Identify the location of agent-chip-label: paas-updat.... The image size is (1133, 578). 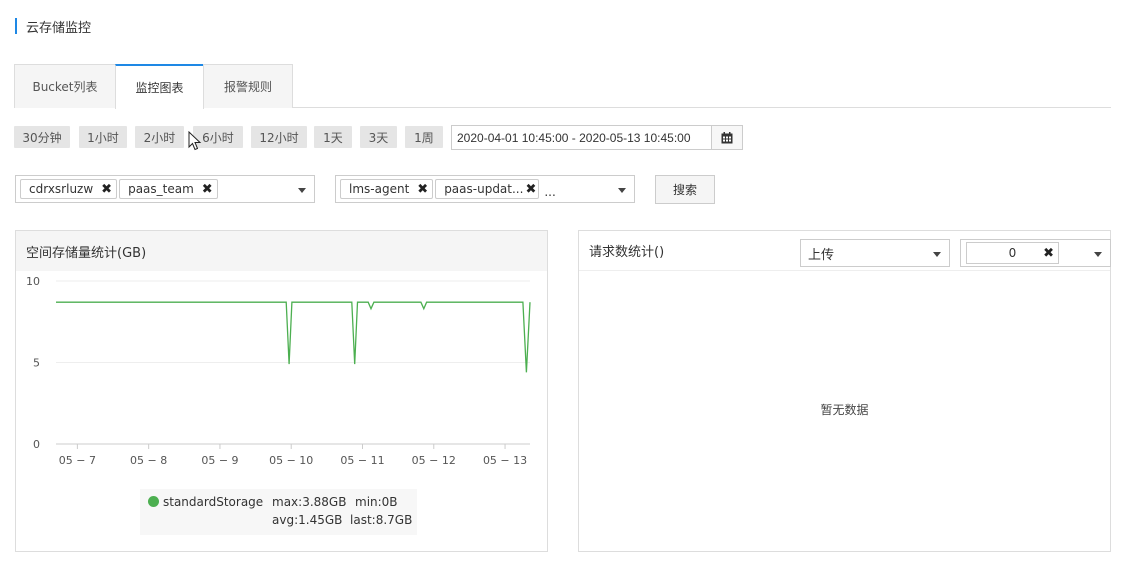
(484, 189).